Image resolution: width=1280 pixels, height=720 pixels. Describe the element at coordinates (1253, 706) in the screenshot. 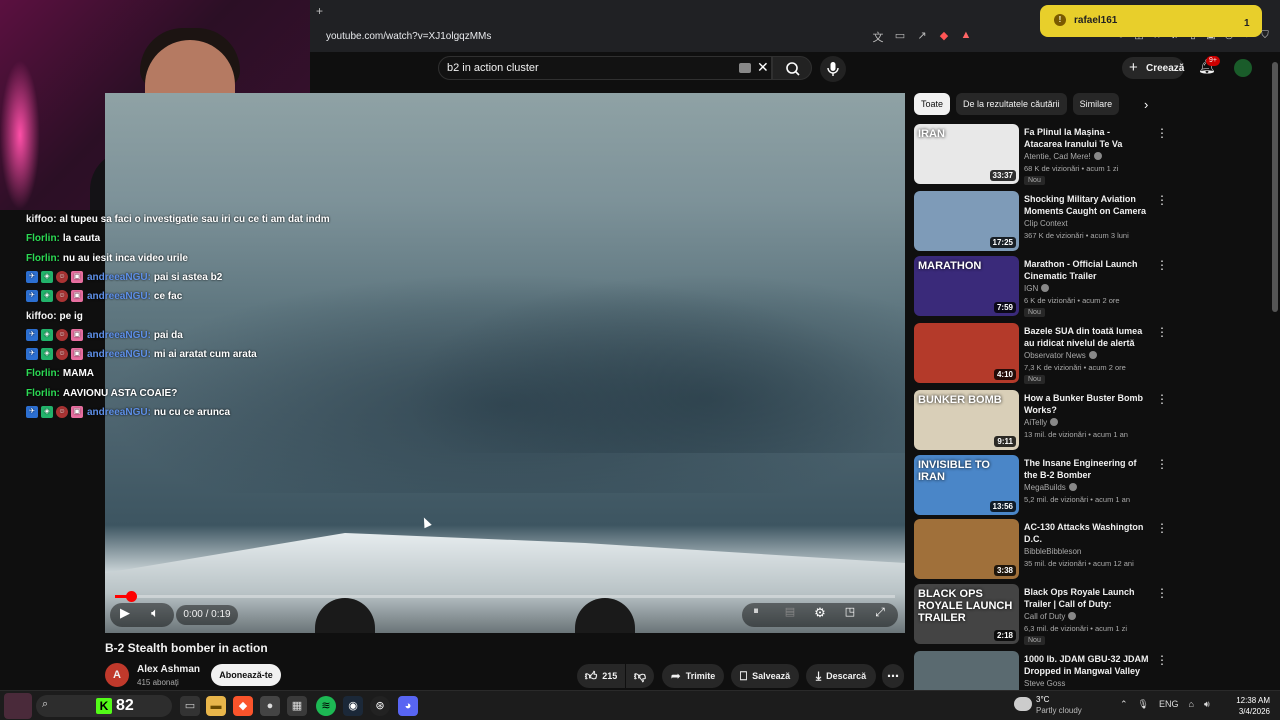

I see `clock: 12:38 AM 3/4/2026` at that location.